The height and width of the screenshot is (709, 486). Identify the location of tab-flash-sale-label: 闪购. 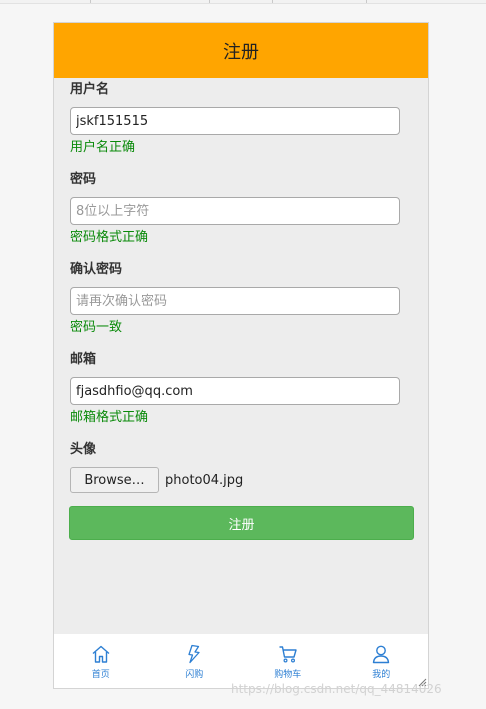
(194, 675).